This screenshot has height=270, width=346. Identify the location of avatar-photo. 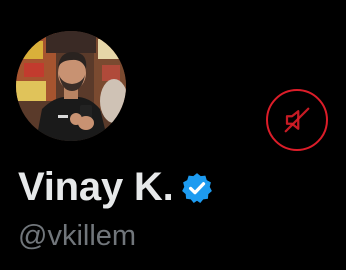
(71, 86).